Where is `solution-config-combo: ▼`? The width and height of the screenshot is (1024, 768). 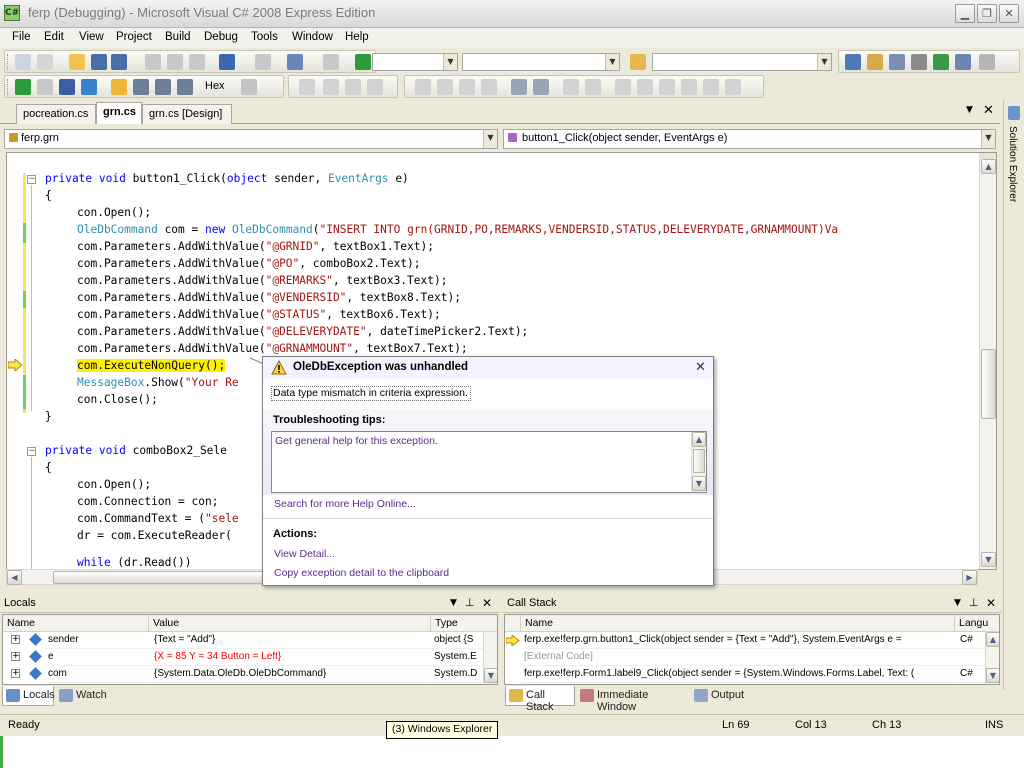 solution-config-combo: ▼ is located at coordinates (415, 62).